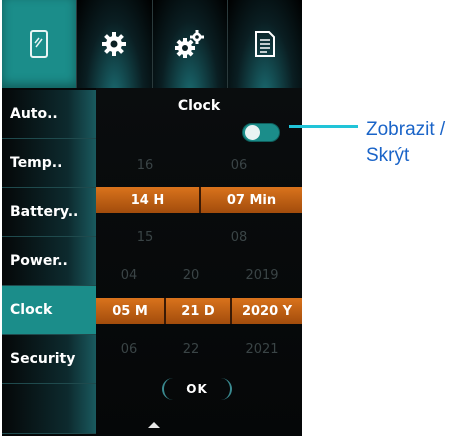 The image size is (455, 436). I want to click on ok-button: OK, so click(197, 389).